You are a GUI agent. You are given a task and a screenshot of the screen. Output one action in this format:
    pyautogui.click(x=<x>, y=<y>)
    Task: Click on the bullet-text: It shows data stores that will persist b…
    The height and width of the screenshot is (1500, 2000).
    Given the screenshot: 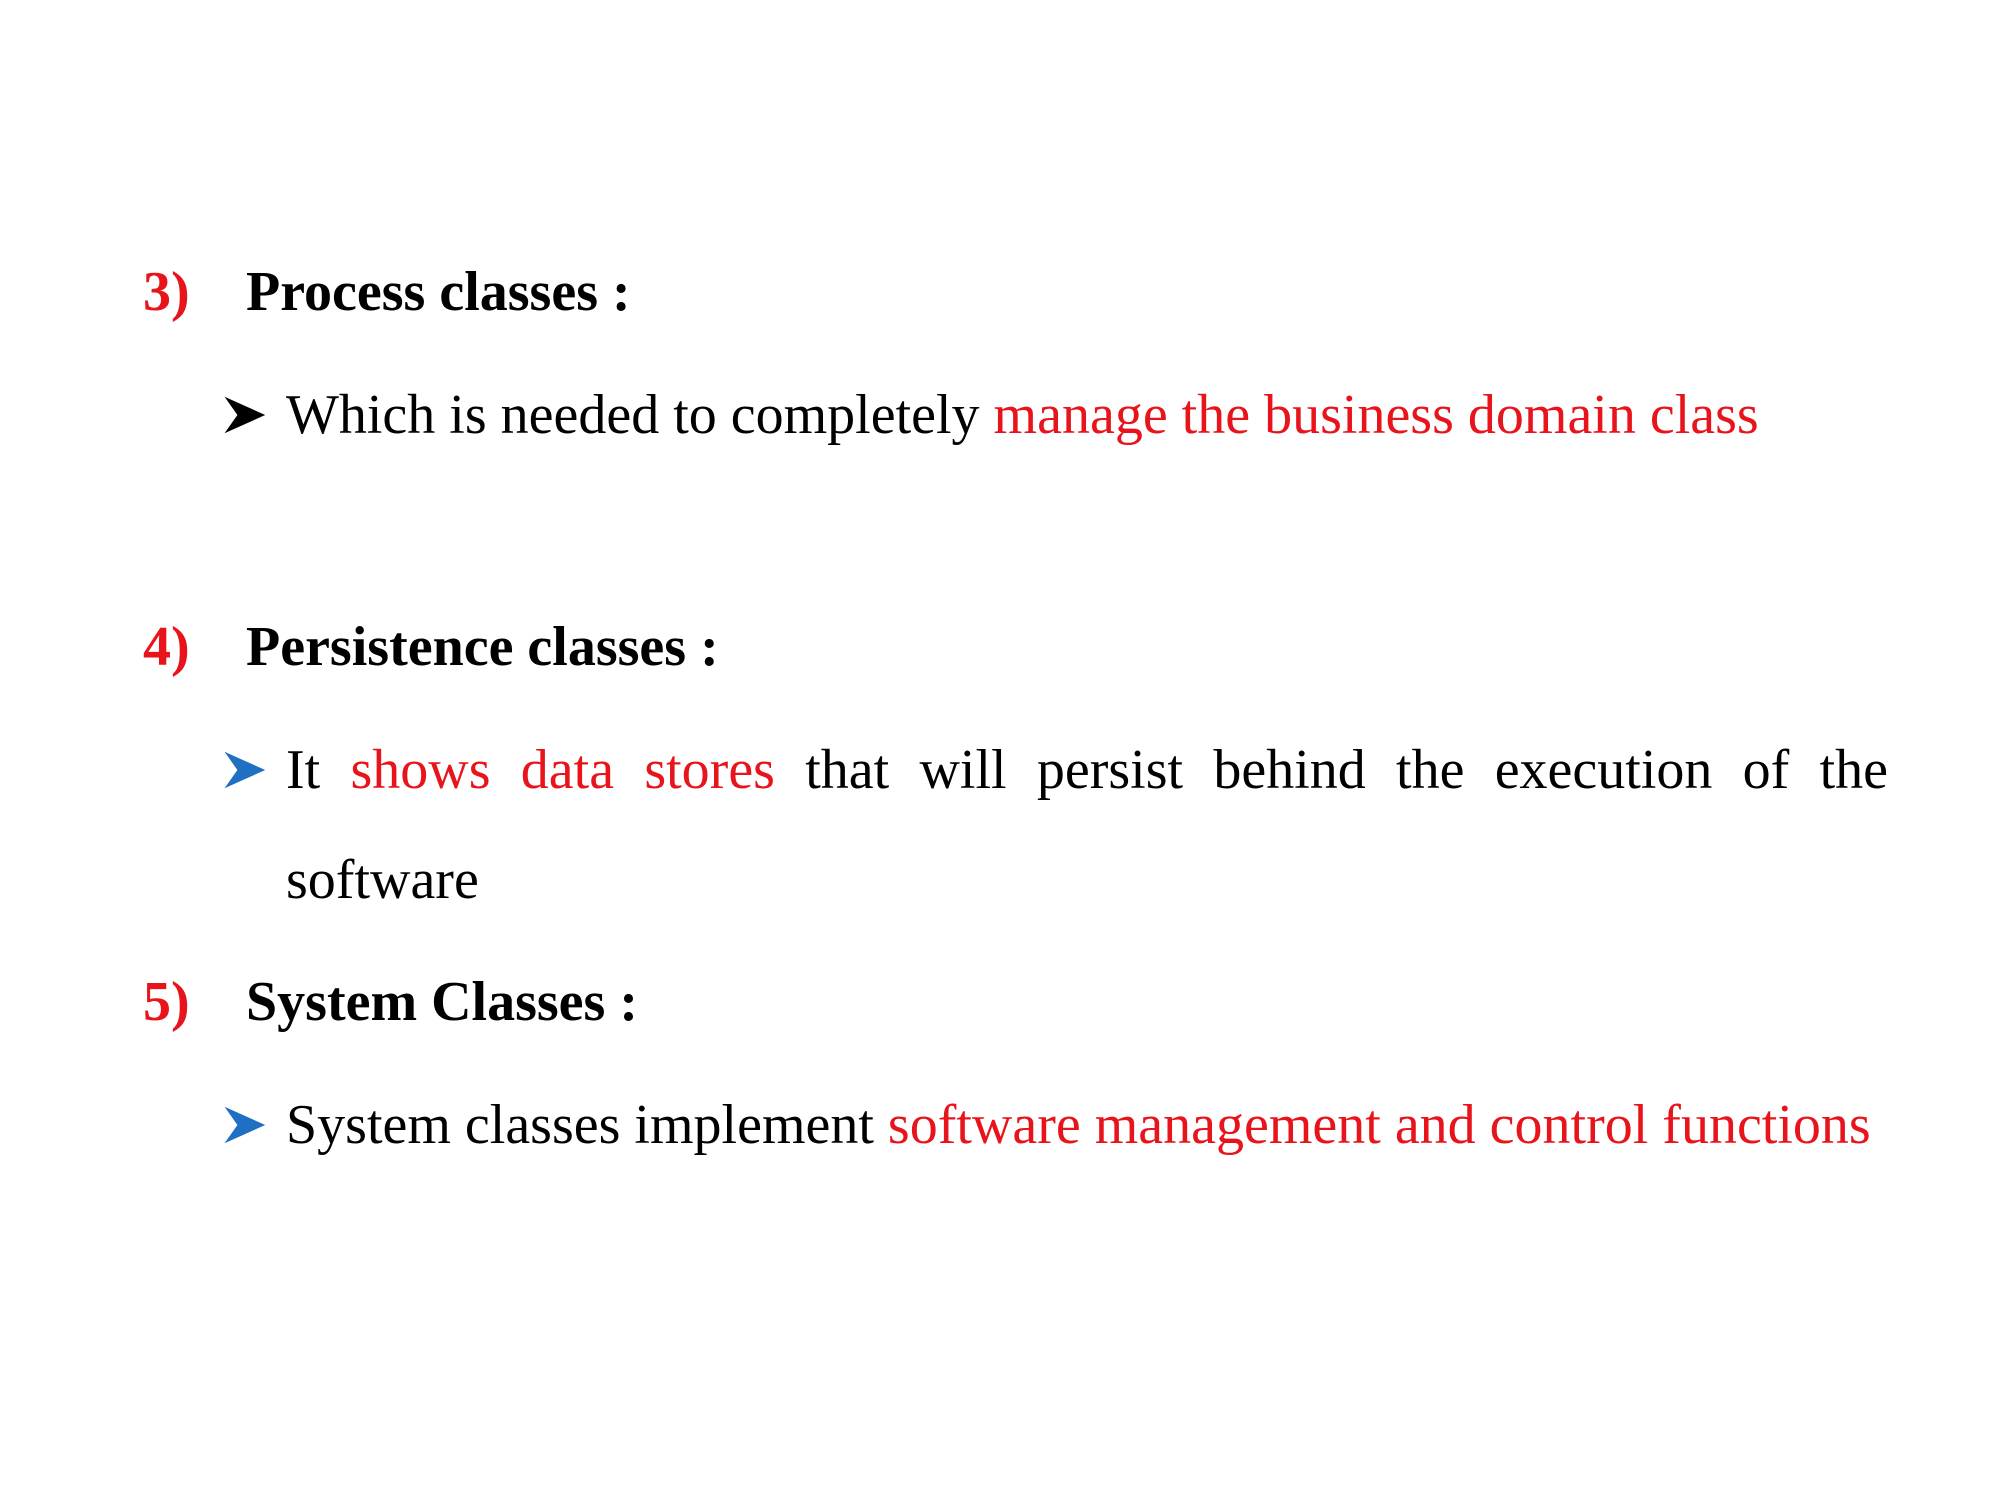 What is the action you would take?
    pyautogui.click(x=1087, y=825)
    